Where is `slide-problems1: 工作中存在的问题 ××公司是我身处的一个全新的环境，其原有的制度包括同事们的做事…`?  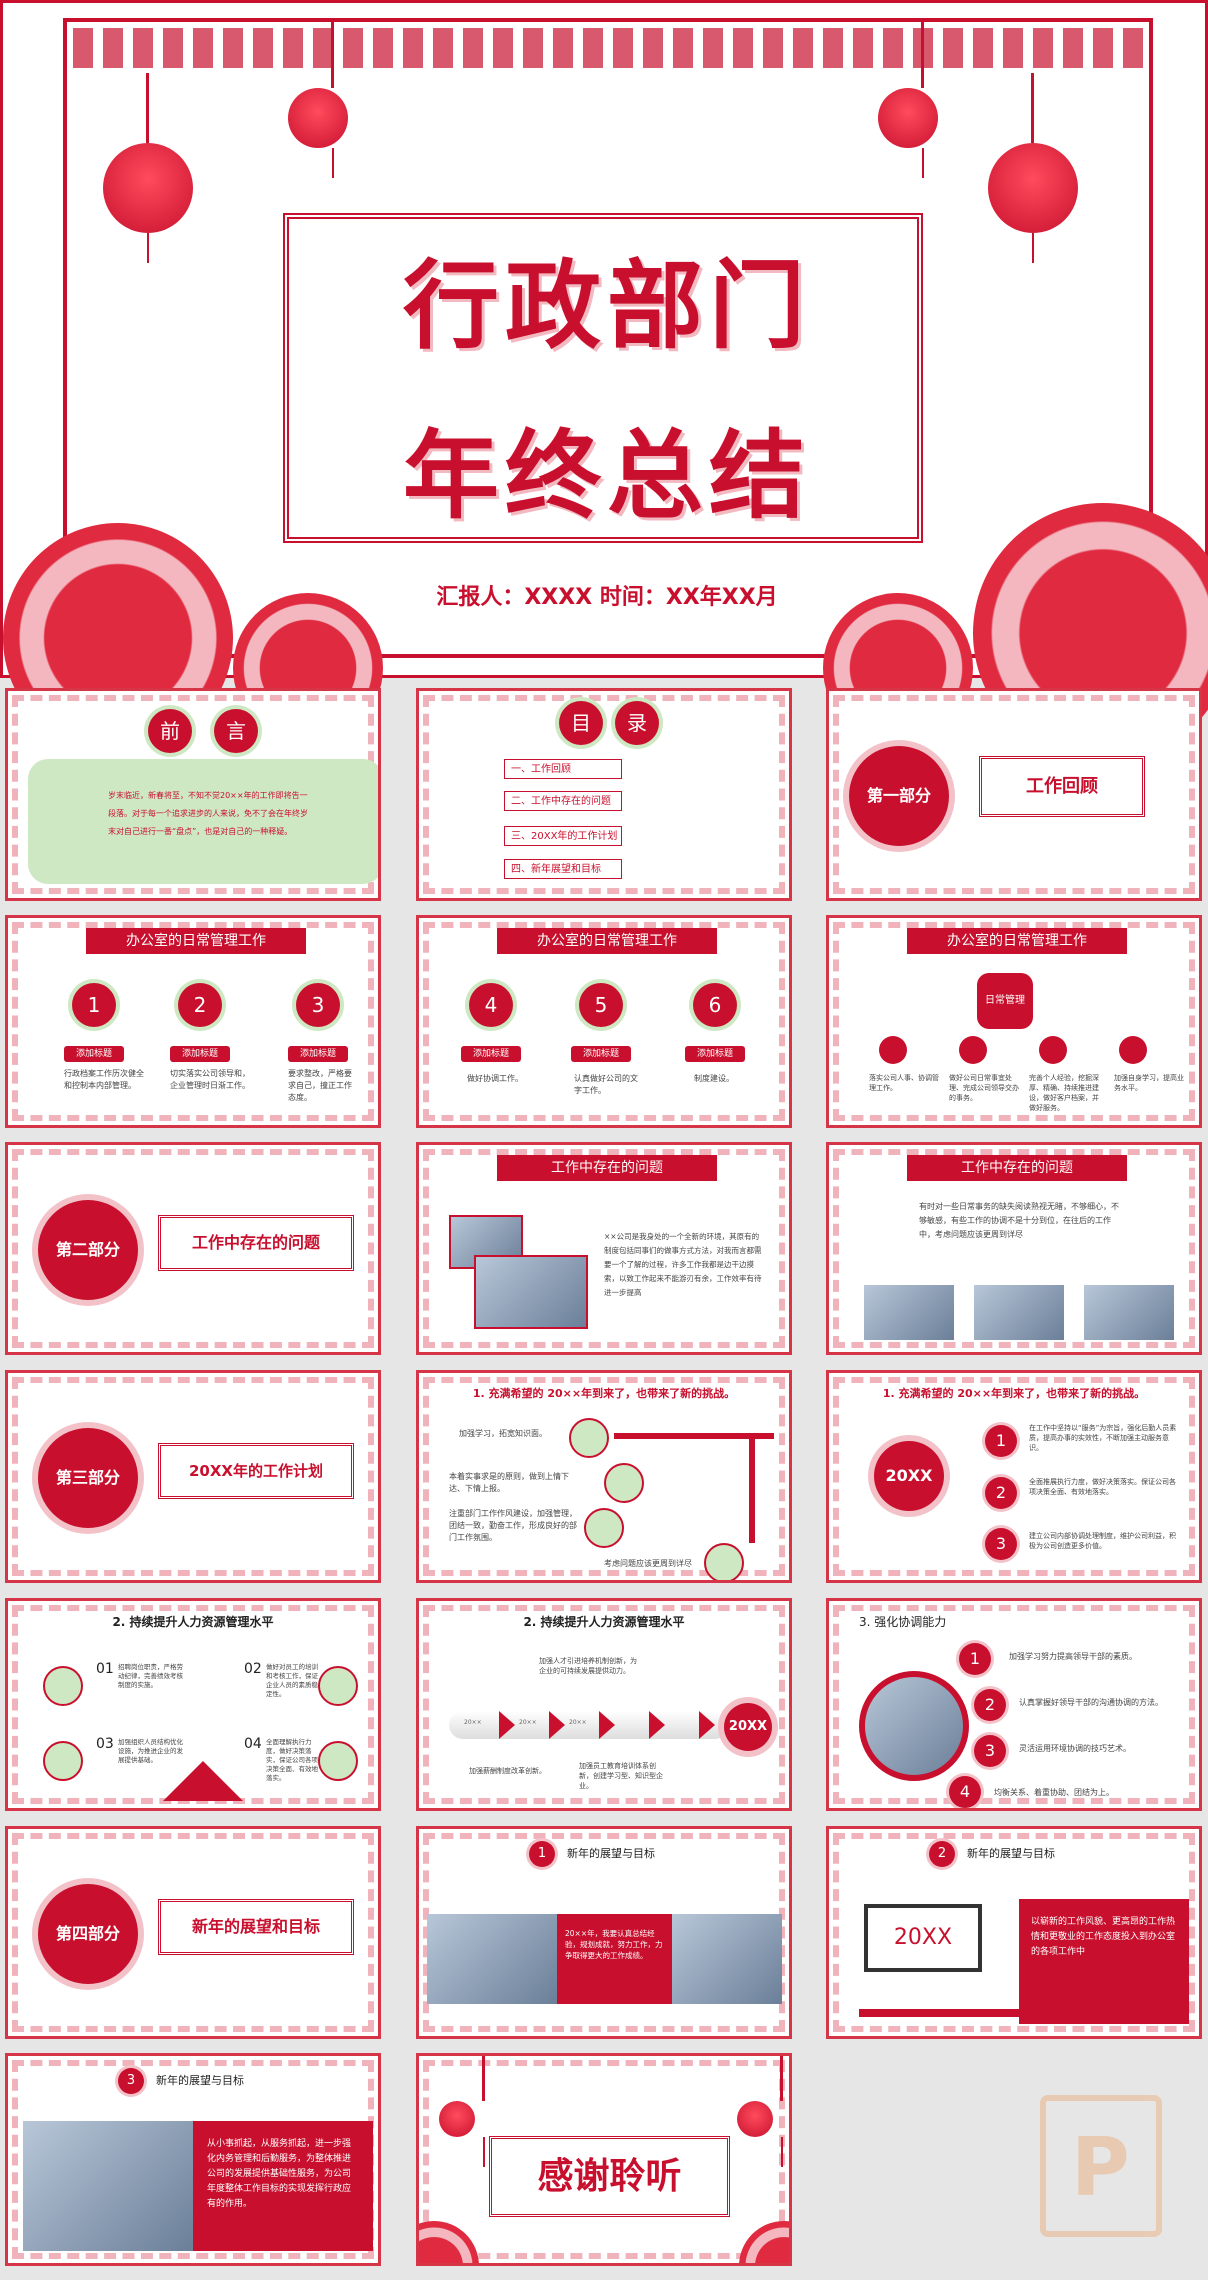
slide-problems1: 工作中存在的问题 ××公司是我身处的一个全新的环境，其原有的制度包括同事们的做事… is located at coordinates (604, 1248).